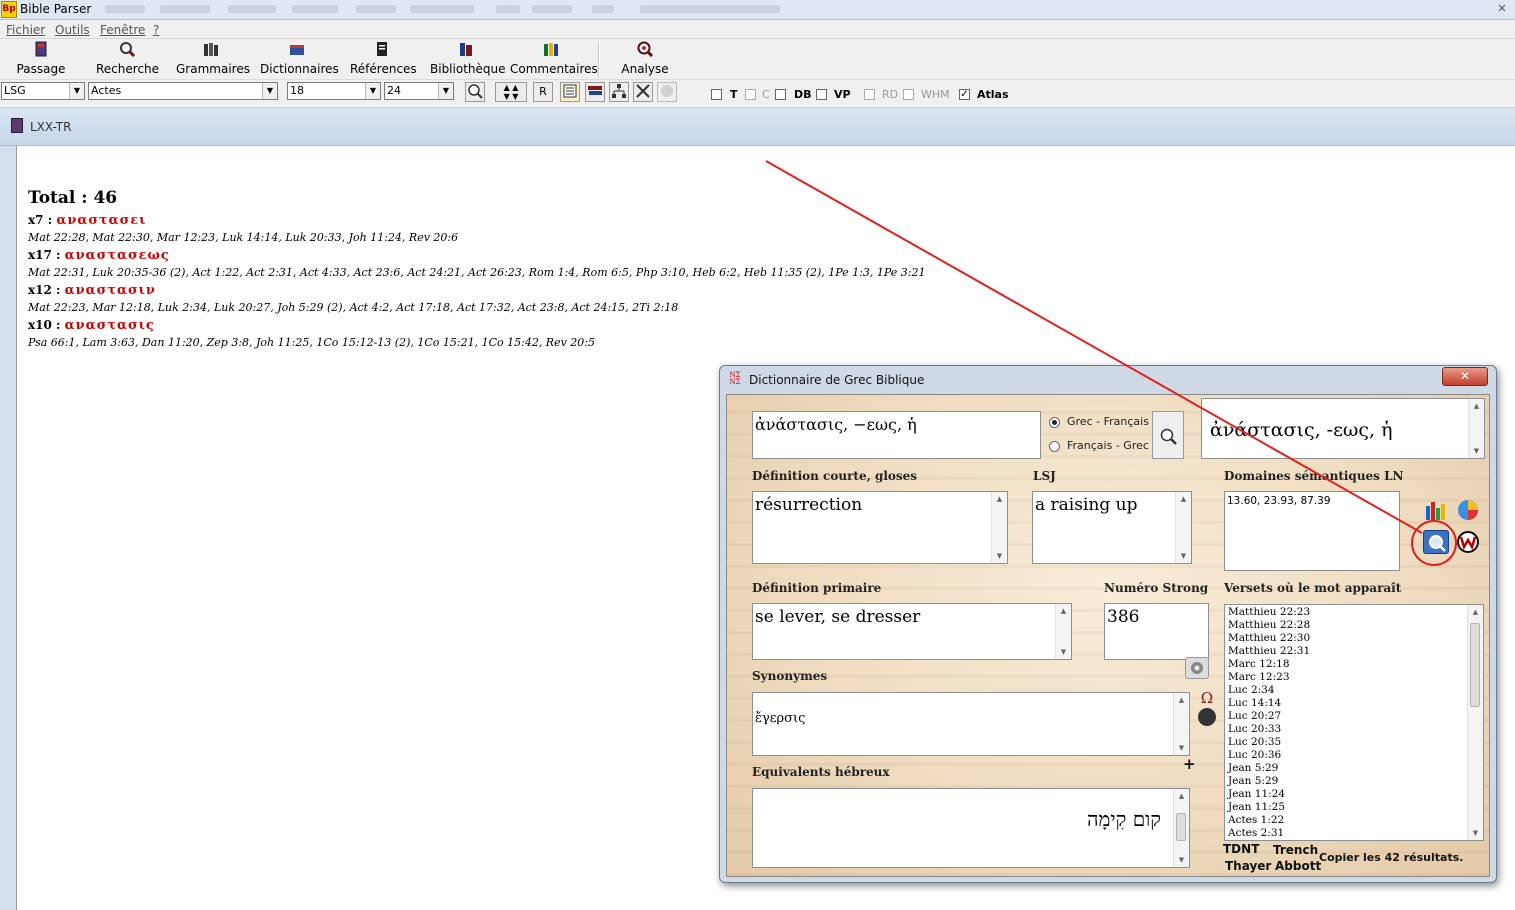 The height and width of the screenshot is (910, 1515). I want to click on version-select: LSG ▼, so click(43, 91).